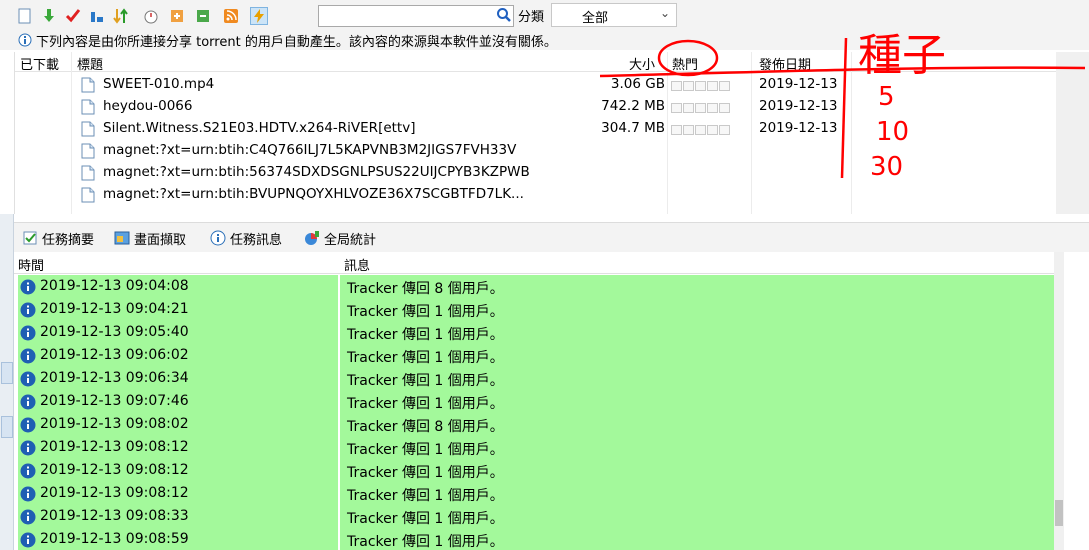  I want to click on column-date: 發佈日期, so click(785, 63).